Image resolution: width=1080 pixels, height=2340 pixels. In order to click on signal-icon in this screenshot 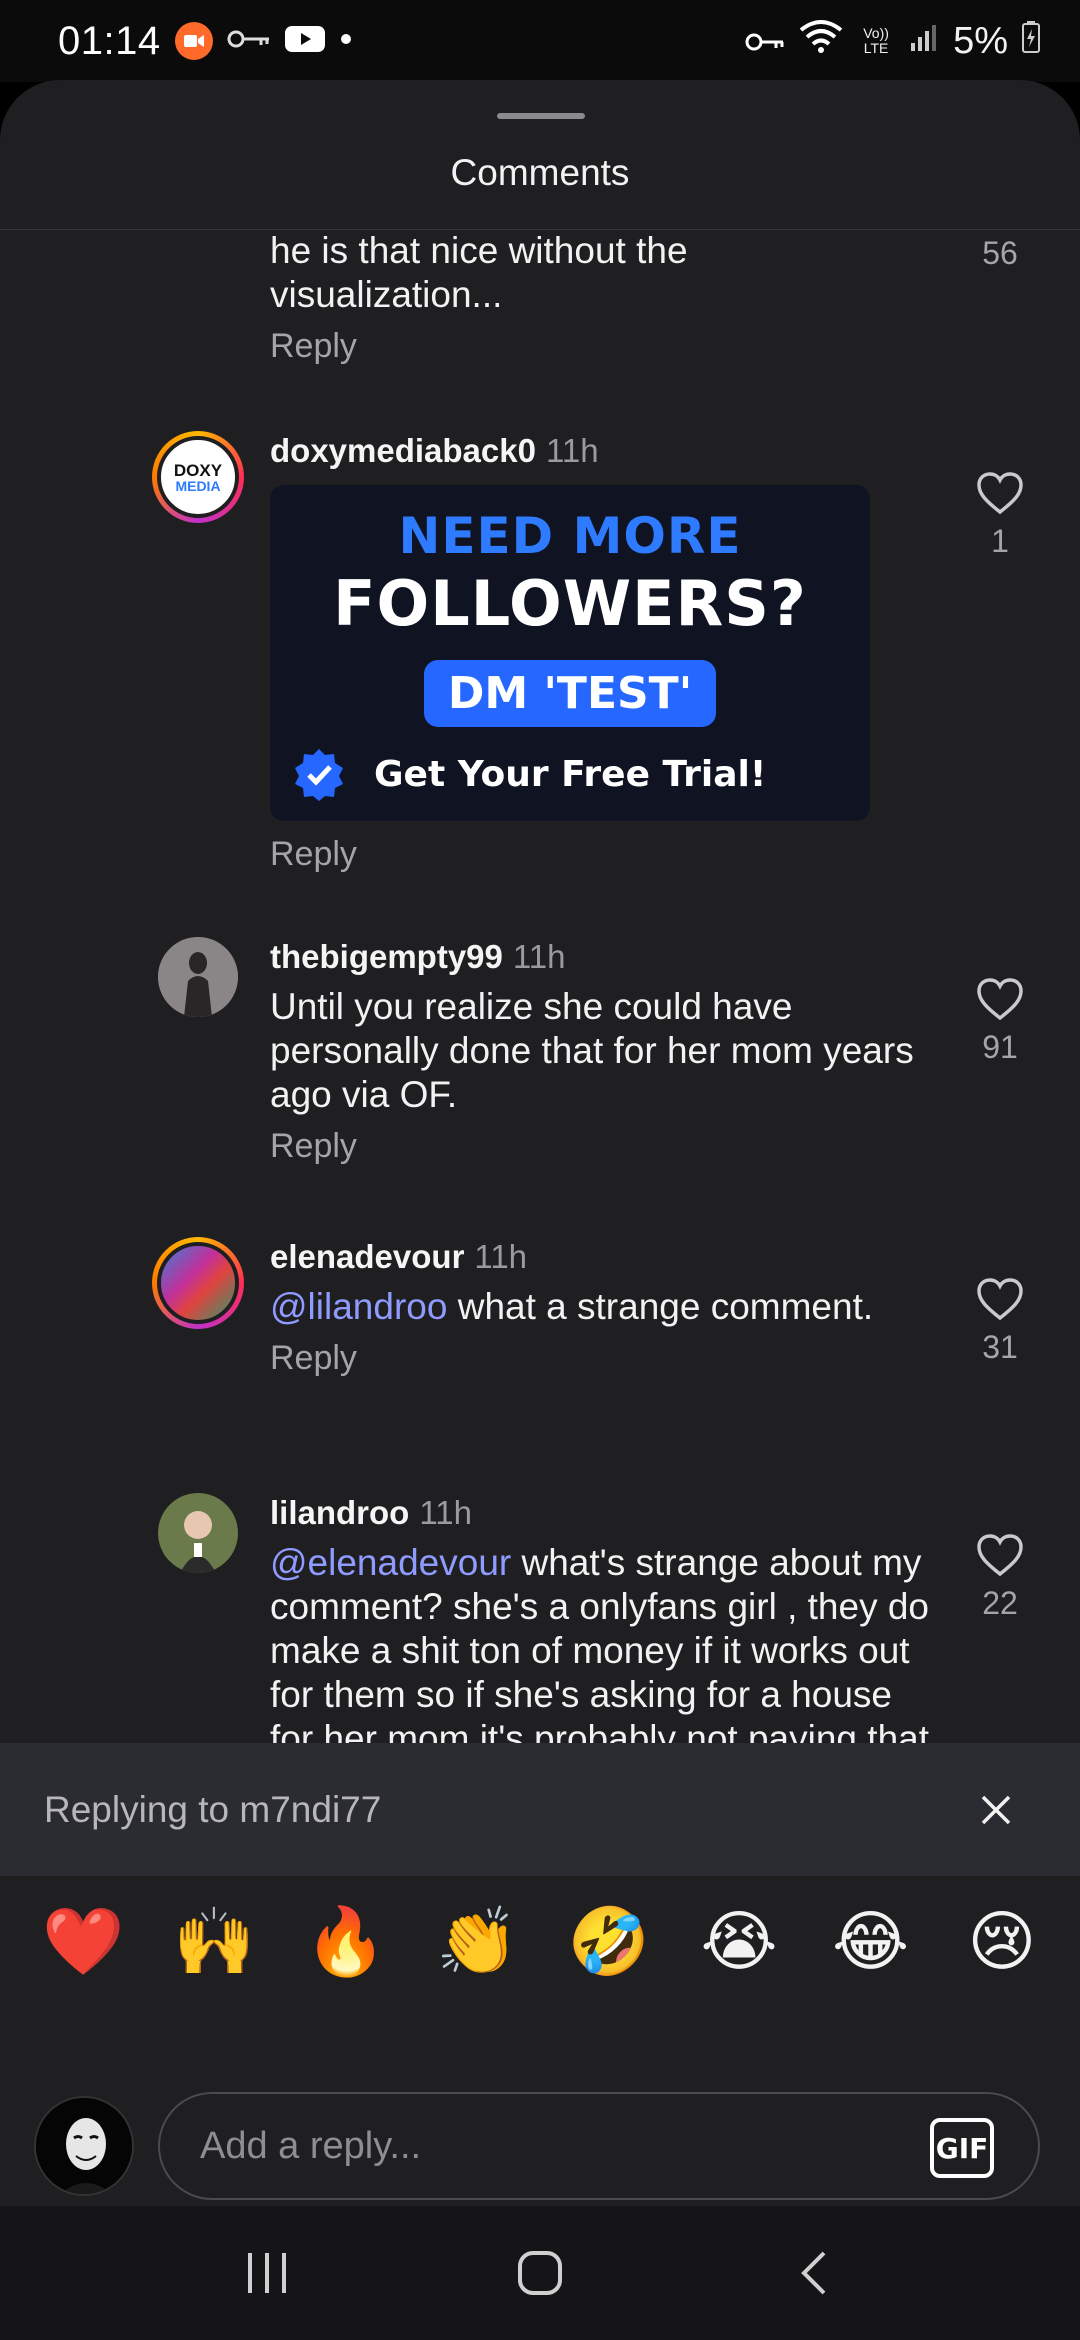, I will do `click(924, 41)`.